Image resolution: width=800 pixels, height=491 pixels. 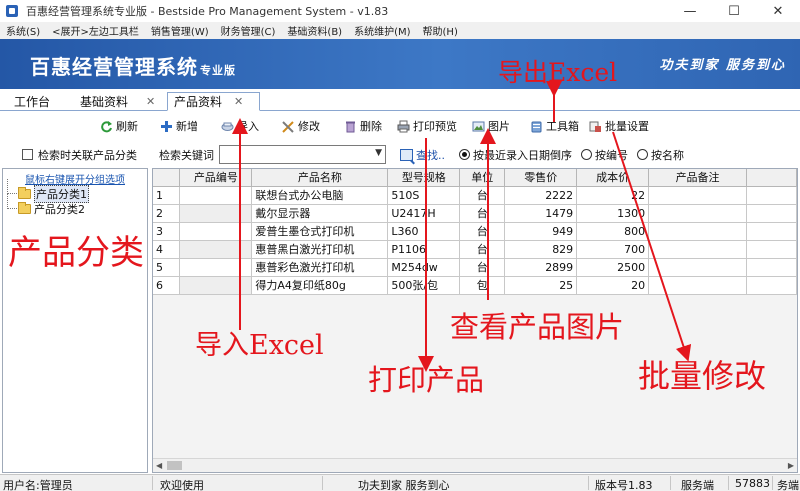 What do you see at coordinates (378, 153) in the screenshot?
I see `chevron-down-icon: ▼` at bounding box center [378, 153].